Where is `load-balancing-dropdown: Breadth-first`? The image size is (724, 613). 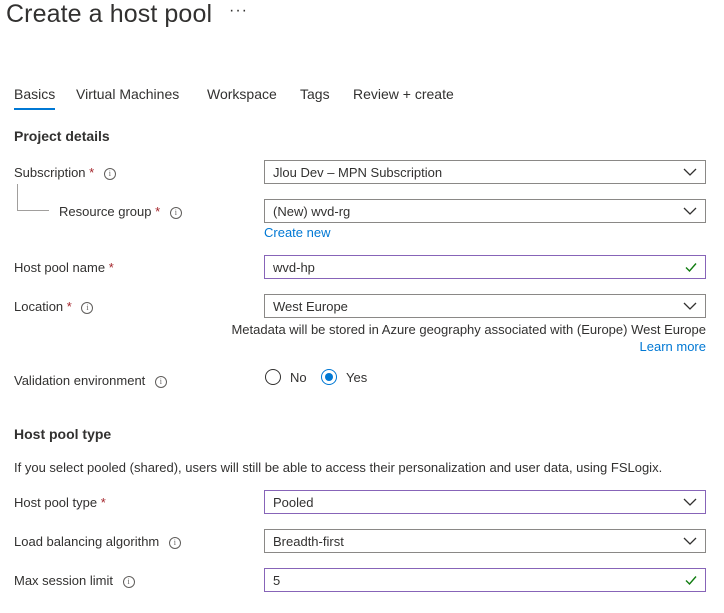 load-balancing-dropdown: Breadth-first is located at coordinates (485, 541).